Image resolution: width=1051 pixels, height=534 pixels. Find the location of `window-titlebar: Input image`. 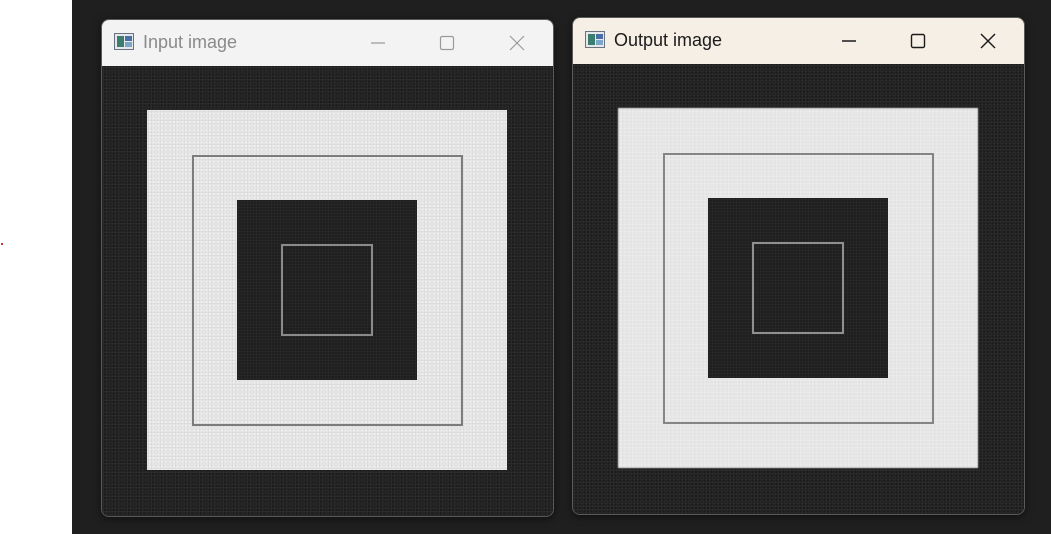

window-titlebar: Input image is located at coordinates (327, 43).